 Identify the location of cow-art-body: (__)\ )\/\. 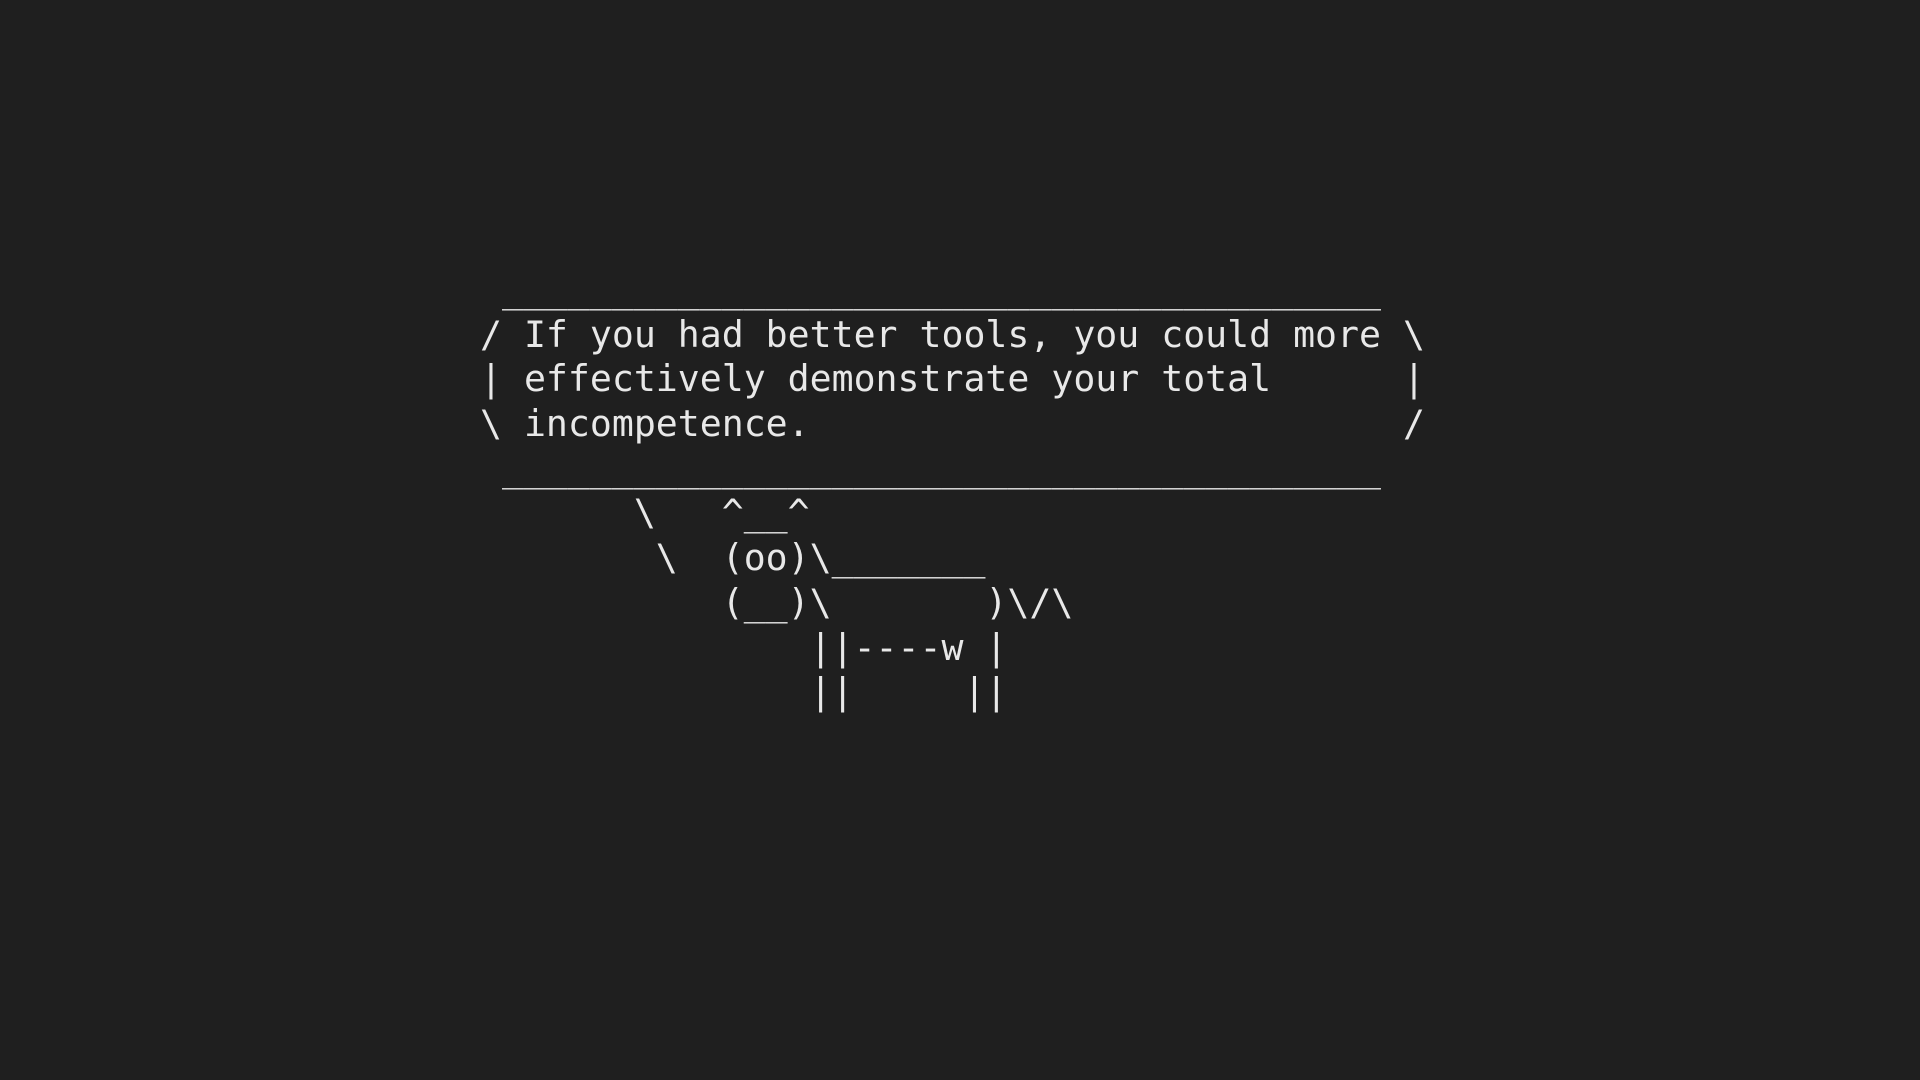
(777, 602).